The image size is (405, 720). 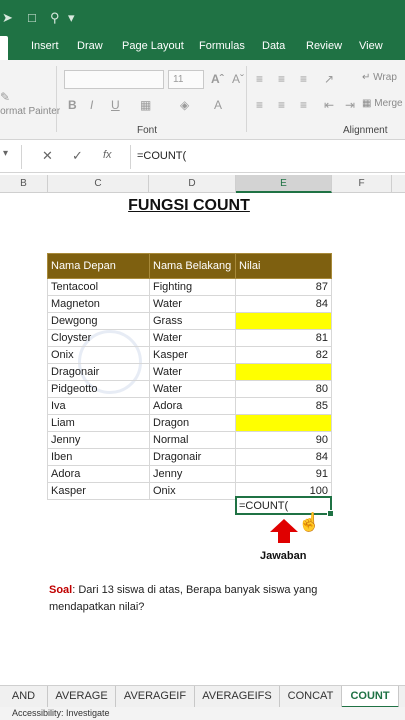 I want to click on enter-icon: ✓, so click(x=77, y=156).